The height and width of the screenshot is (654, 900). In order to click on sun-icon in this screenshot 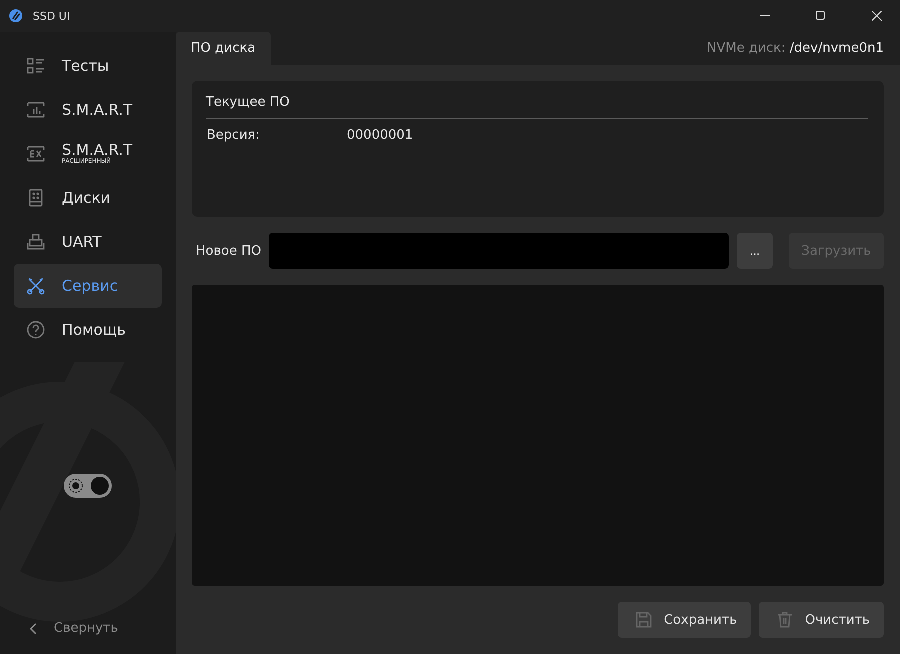, I will do `click(76, 486)`.